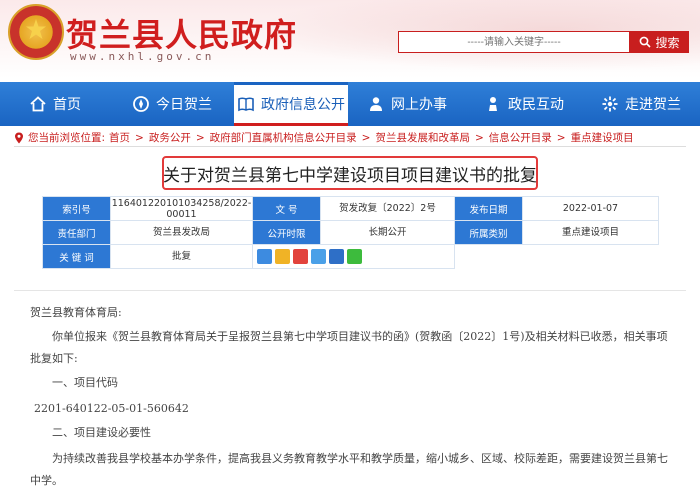 This screenshot has width=700, height=490. Describe the element at coordinates (318, 256) in the screenshot. I see `share-tencent-icon` at that location.